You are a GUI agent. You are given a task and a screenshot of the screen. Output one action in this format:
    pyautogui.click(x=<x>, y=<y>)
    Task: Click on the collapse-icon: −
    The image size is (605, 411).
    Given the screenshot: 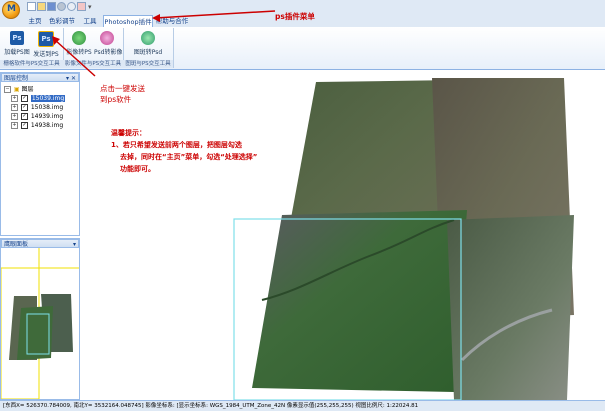 What is the action you would take?
    pyautogui.click(x=7, y=89)
    